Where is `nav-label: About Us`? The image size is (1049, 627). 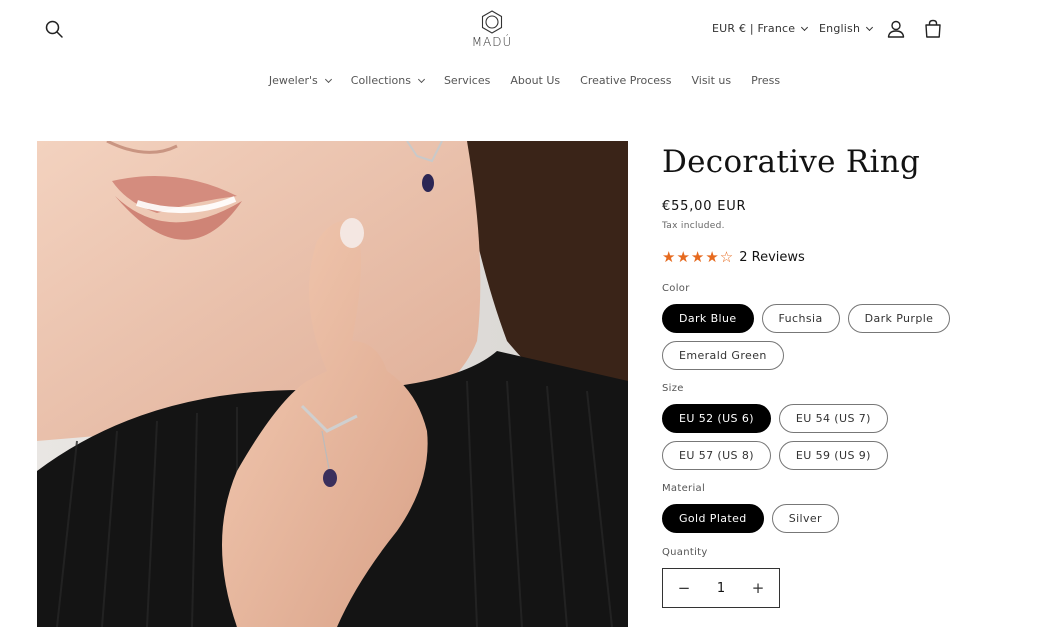
nav-label: About Us is located at coordinates (535, 80).